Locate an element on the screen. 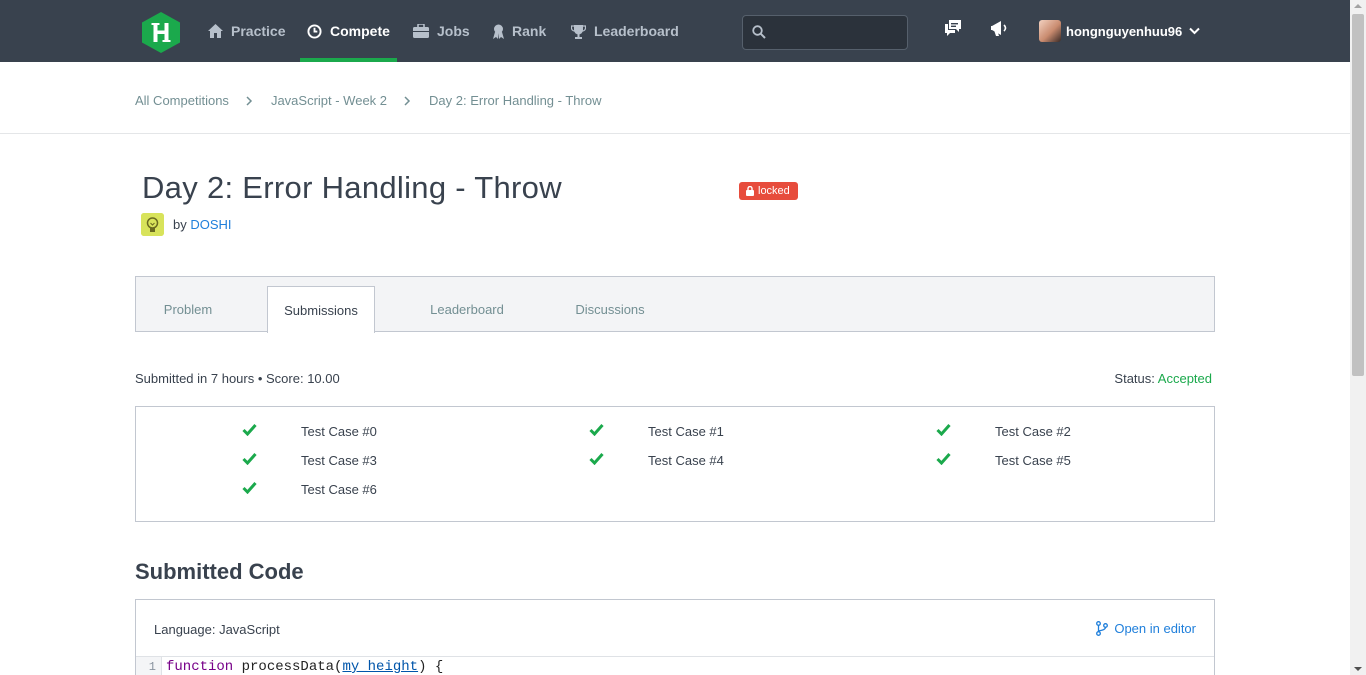  ribbon-icon is located at coordinates (498, 31).